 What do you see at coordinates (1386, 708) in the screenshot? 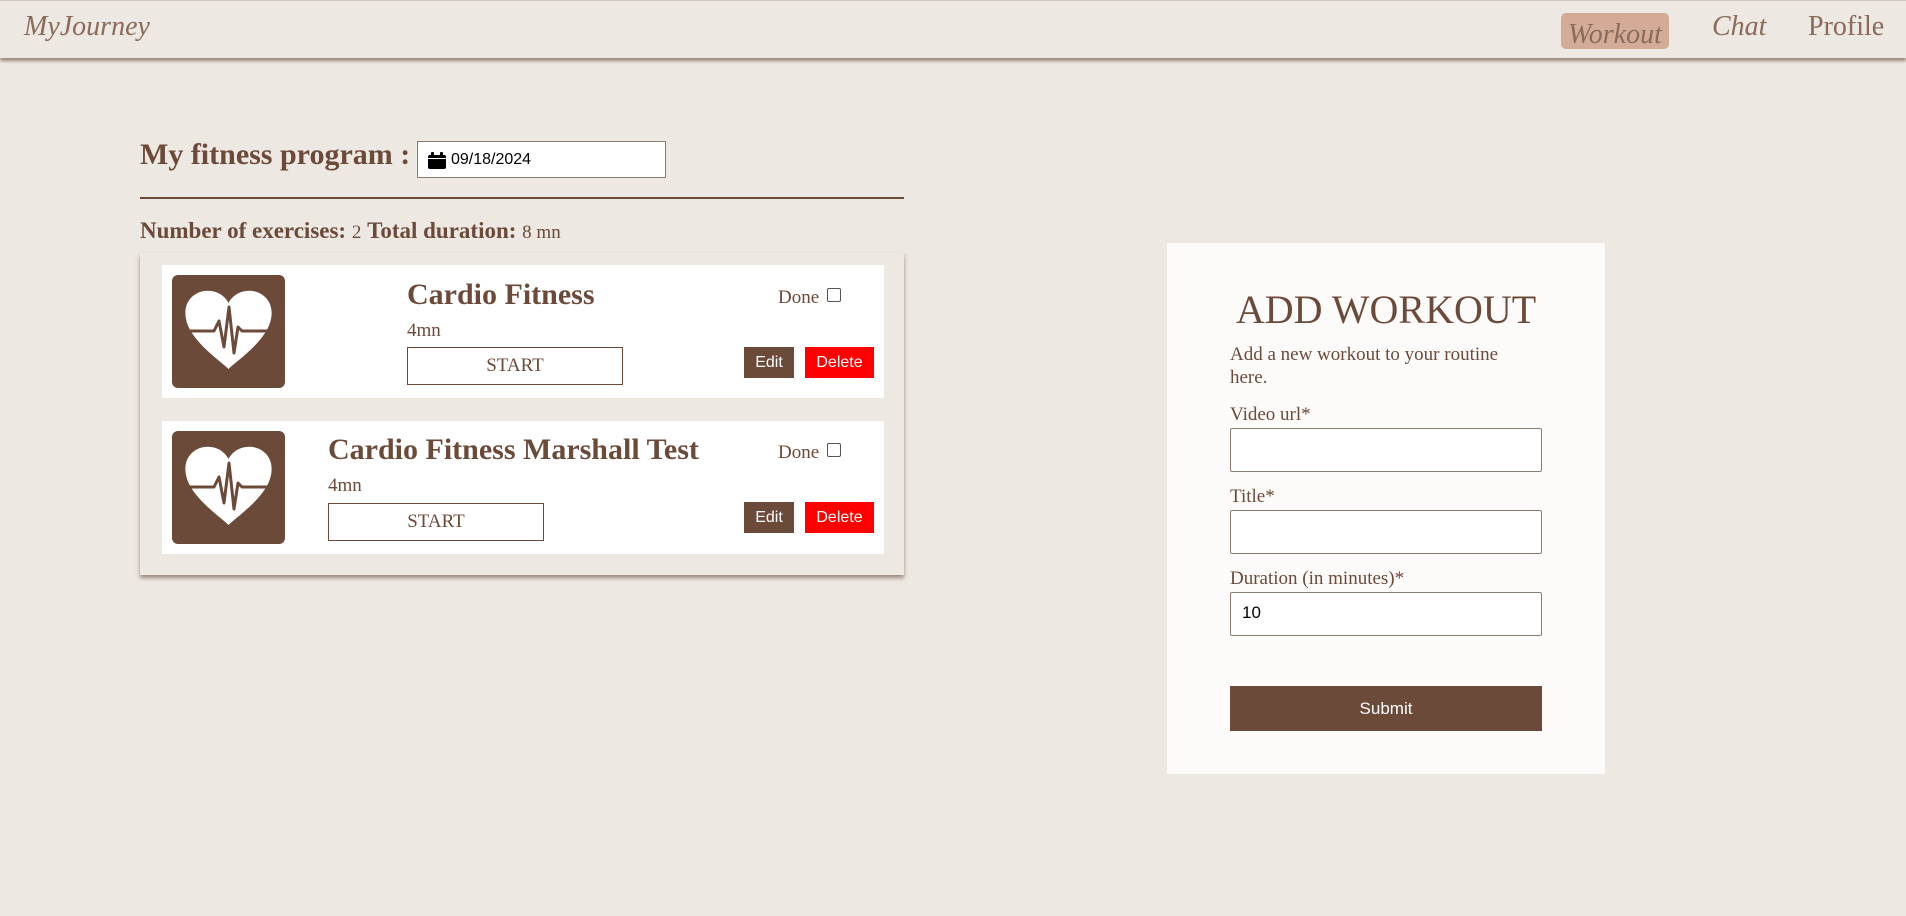
I see `submit-button: Submit` at bounding box center [1386, 708].